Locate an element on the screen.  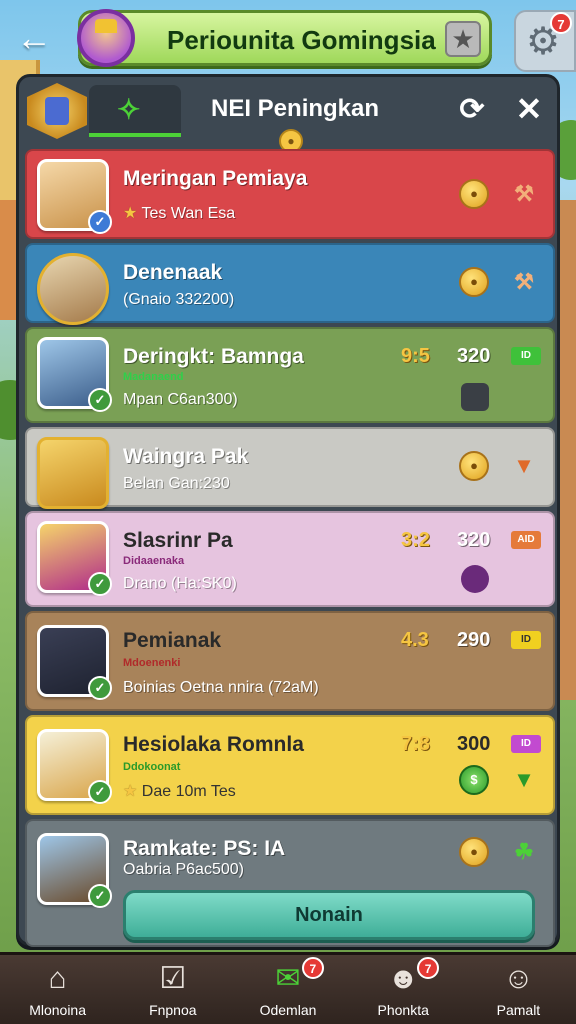
shield-emblem-icon is located at coordinates (57, 111).